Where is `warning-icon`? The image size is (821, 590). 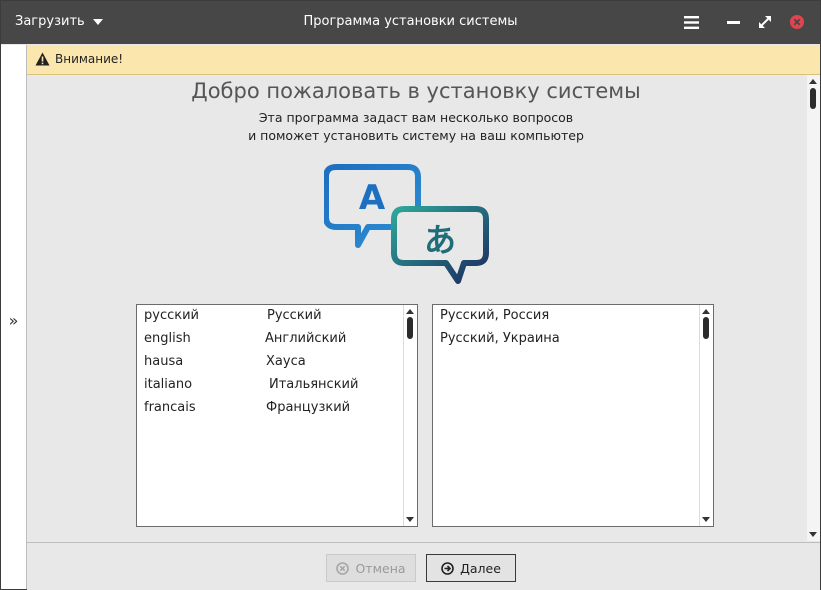 warning-icon is located at coordinates (42, 59).